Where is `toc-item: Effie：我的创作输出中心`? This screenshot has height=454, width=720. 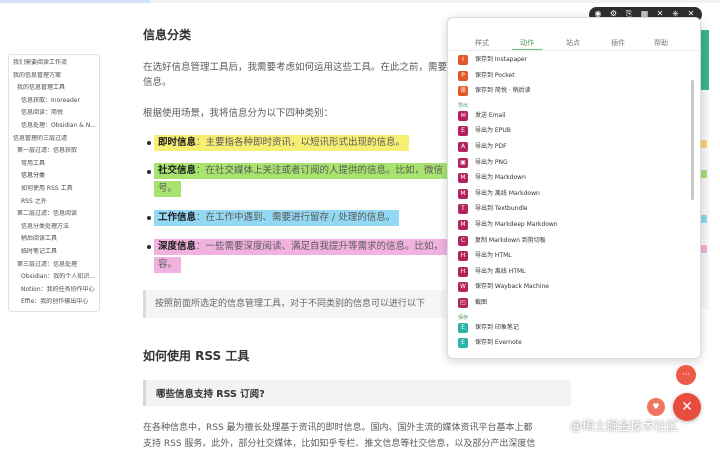 toc-item: Effie：我的创作输出中心 is located at coordinates (54, 302).